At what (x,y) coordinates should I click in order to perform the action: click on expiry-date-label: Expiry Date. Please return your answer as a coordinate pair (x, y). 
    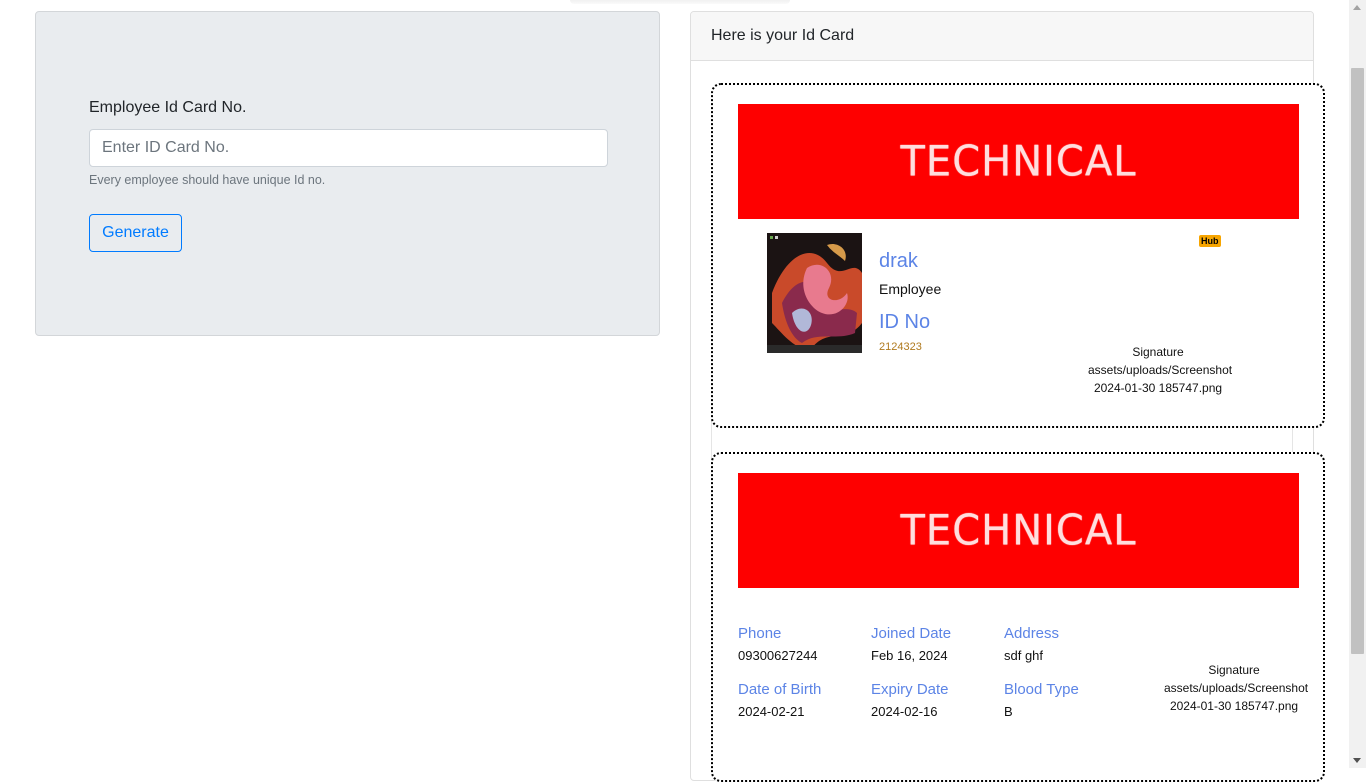
    Looking at the image, I should click on (910, 689).